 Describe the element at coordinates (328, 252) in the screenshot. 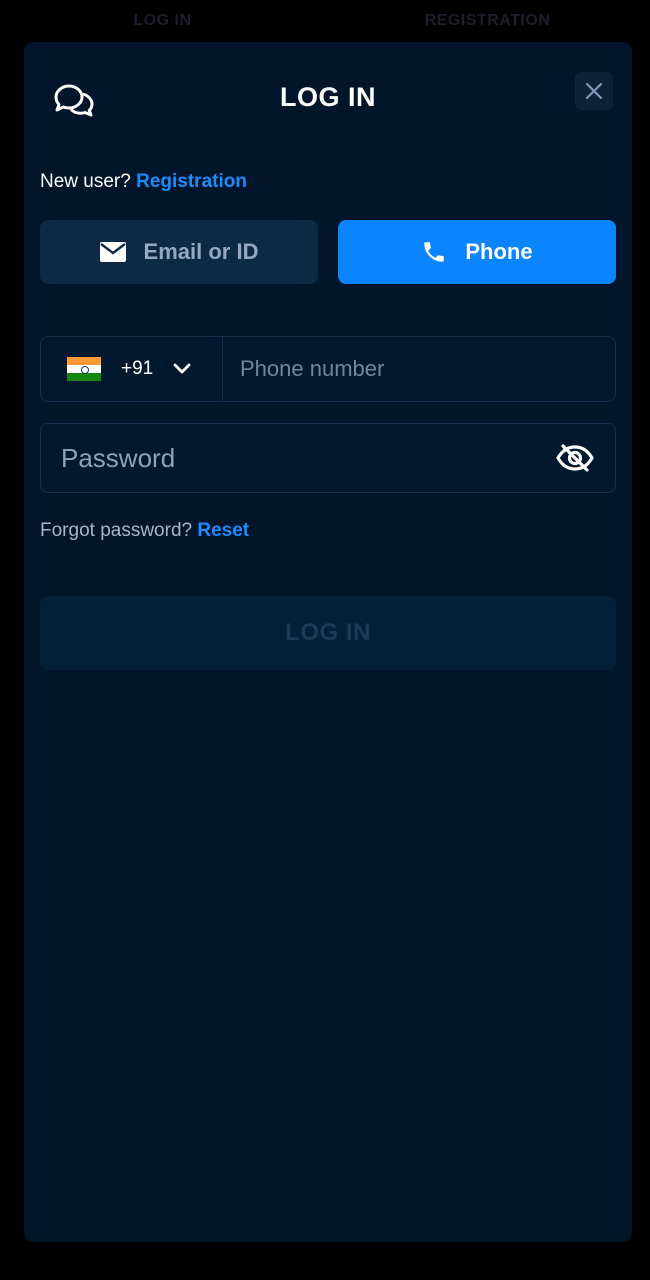

I see `login-method-tabs: Email or ID Phone` at that location.